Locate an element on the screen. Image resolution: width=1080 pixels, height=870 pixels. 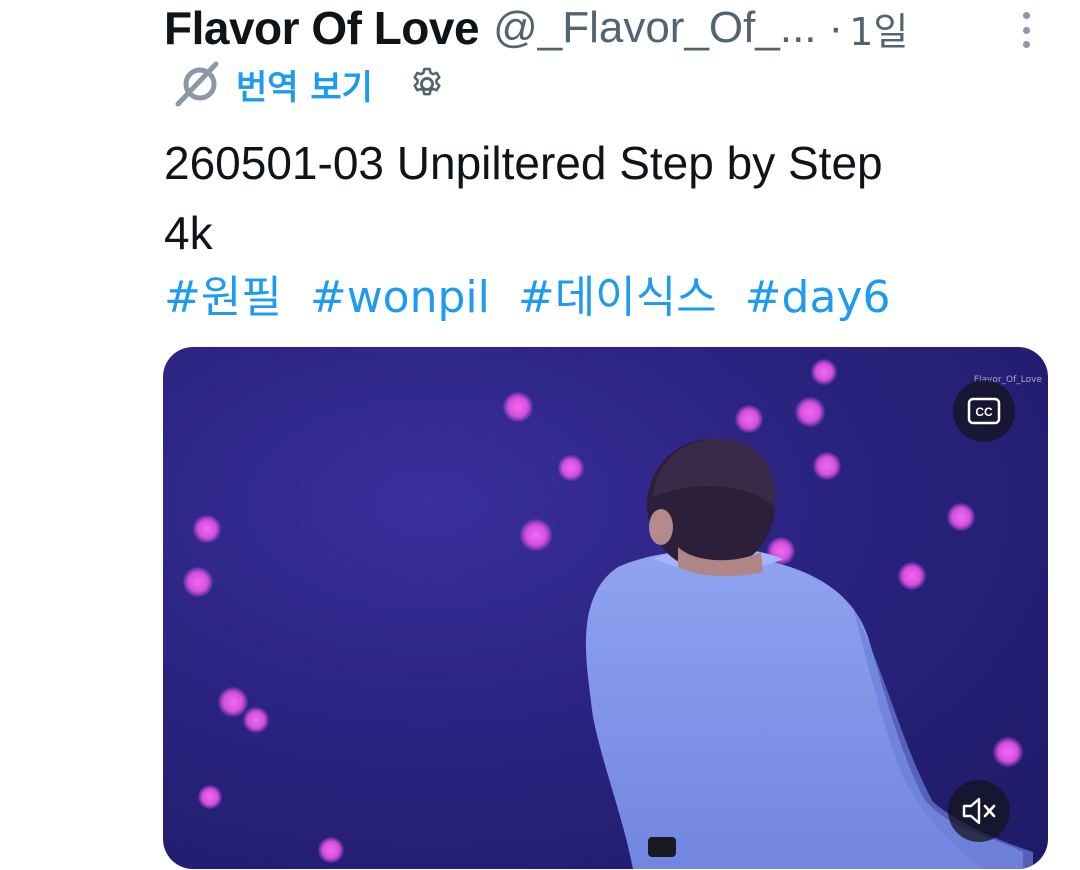
hashtag-link: #데이식스 is located at coordinates (617, 297).